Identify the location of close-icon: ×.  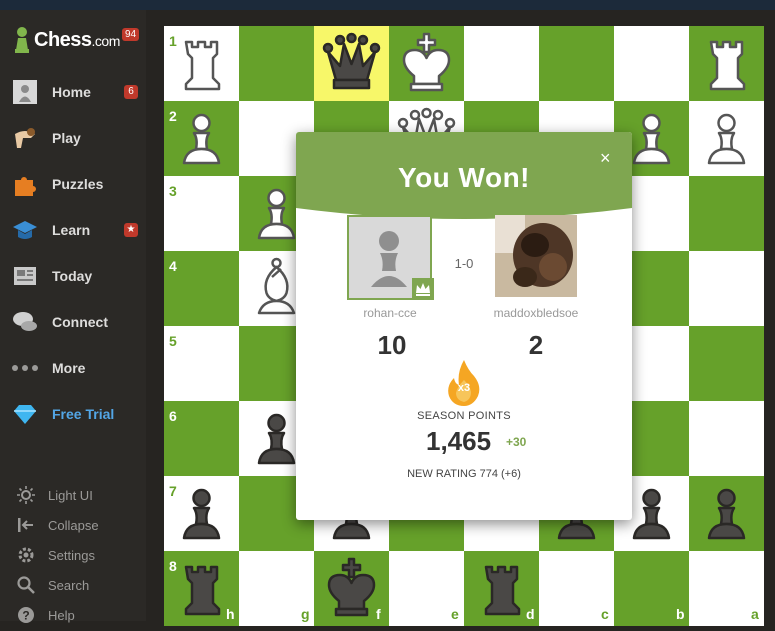
(605, 158).